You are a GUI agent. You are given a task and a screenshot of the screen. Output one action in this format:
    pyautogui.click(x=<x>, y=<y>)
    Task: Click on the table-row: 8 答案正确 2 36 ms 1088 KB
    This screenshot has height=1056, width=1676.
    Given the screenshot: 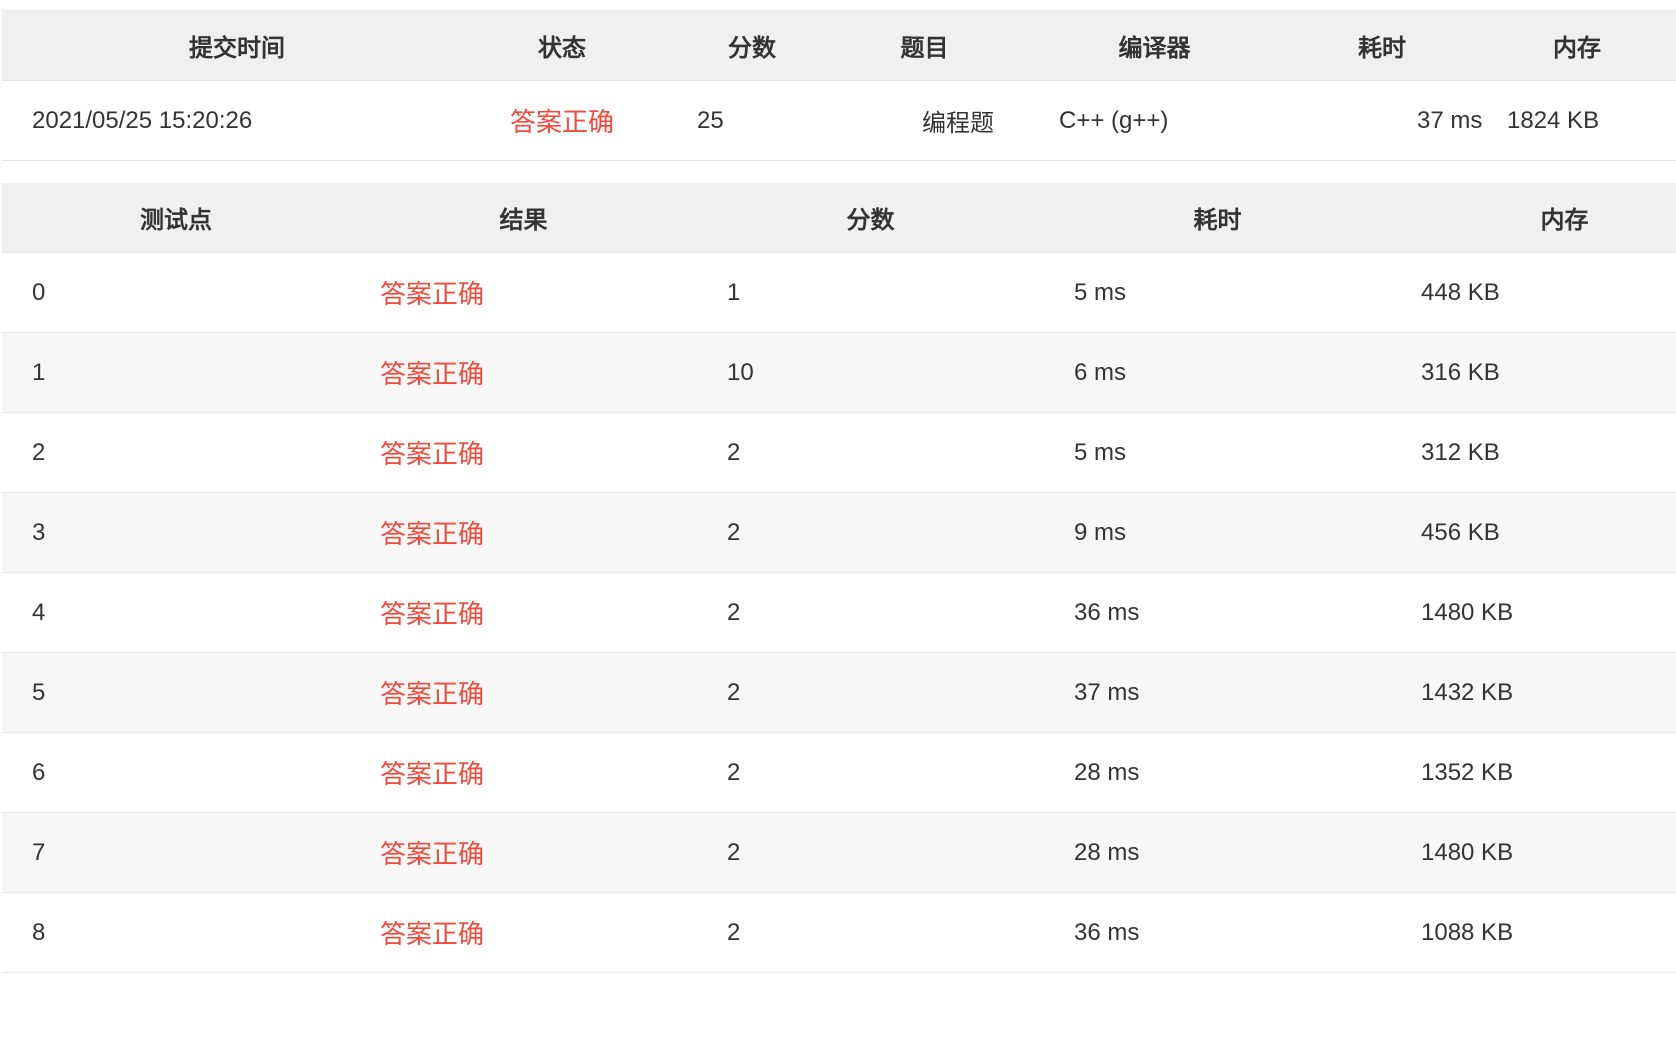 What is the action you would take?
    pyautogui.click(x=839, y=932)
    